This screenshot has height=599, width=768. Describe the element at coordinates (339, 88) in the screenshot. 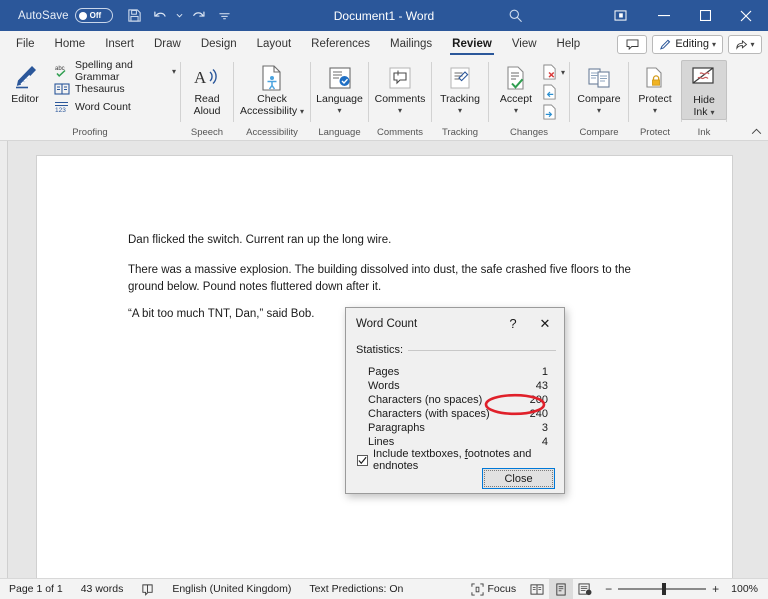

I see `language-button: Language ▾` at that location.